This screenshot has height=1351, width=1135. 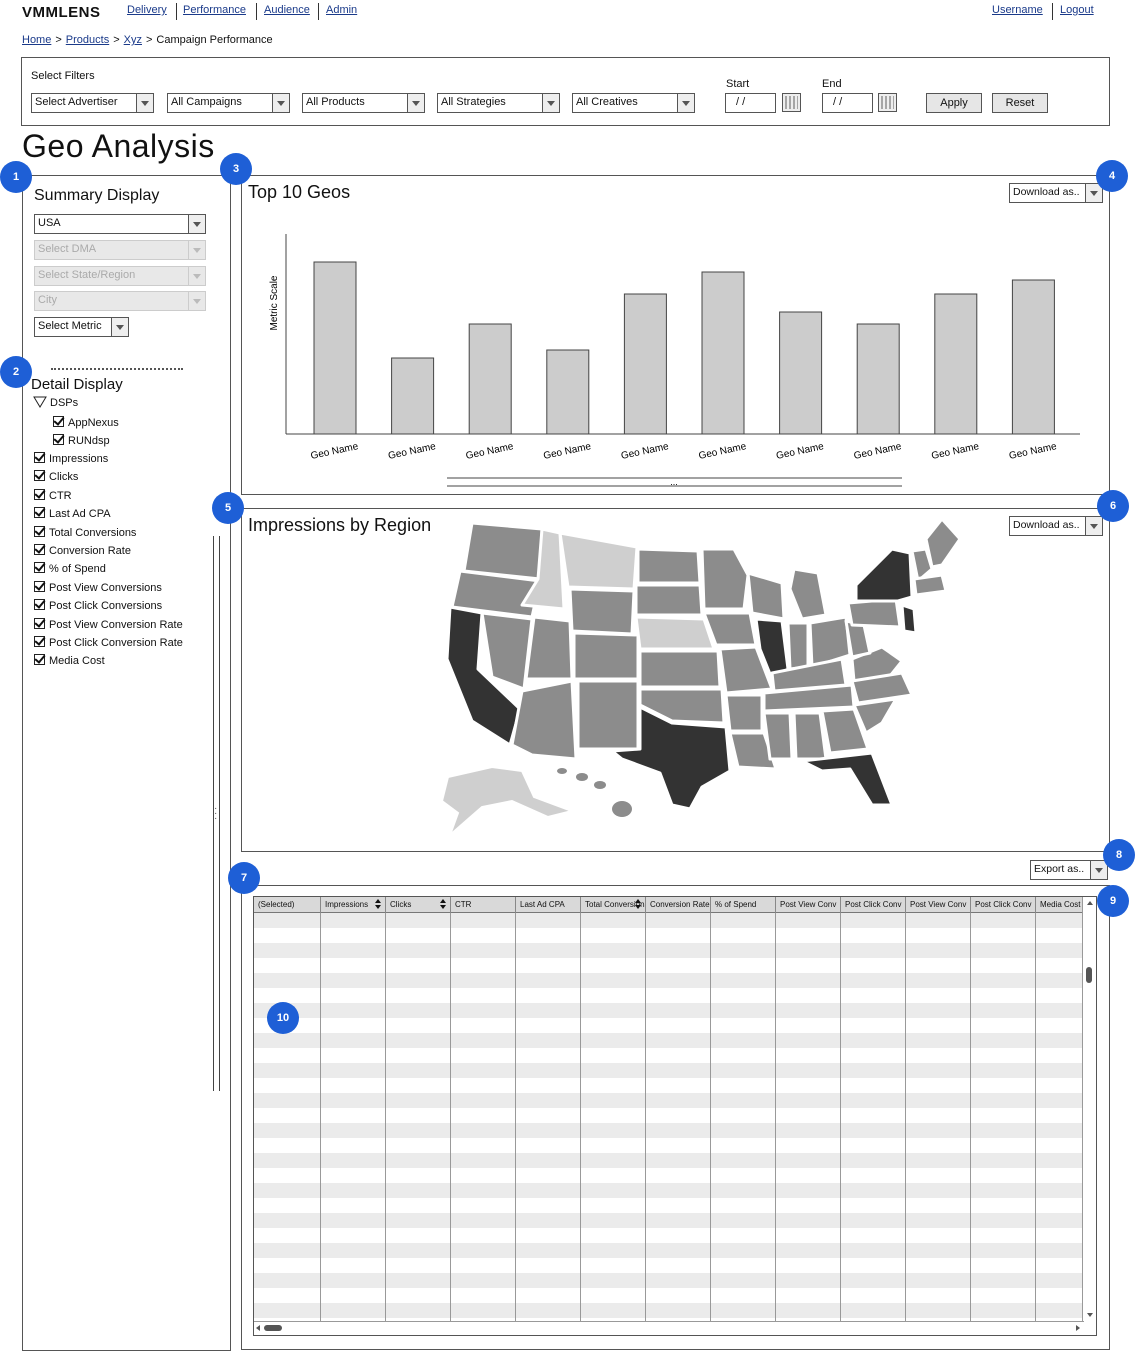 What do you see at coordinates (86, 424) in the screenshot?
I see `dsp-checkbox-row: AppNexus` at bounding box center [86, 424].